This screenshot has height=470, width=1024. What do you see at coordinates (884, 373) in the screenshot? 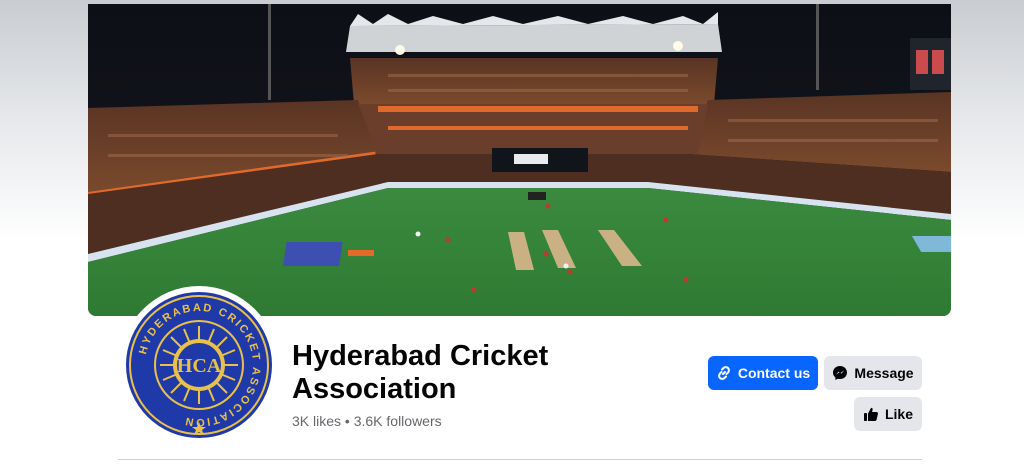
I see `message-label: Message` at bounding box center [884, 373].